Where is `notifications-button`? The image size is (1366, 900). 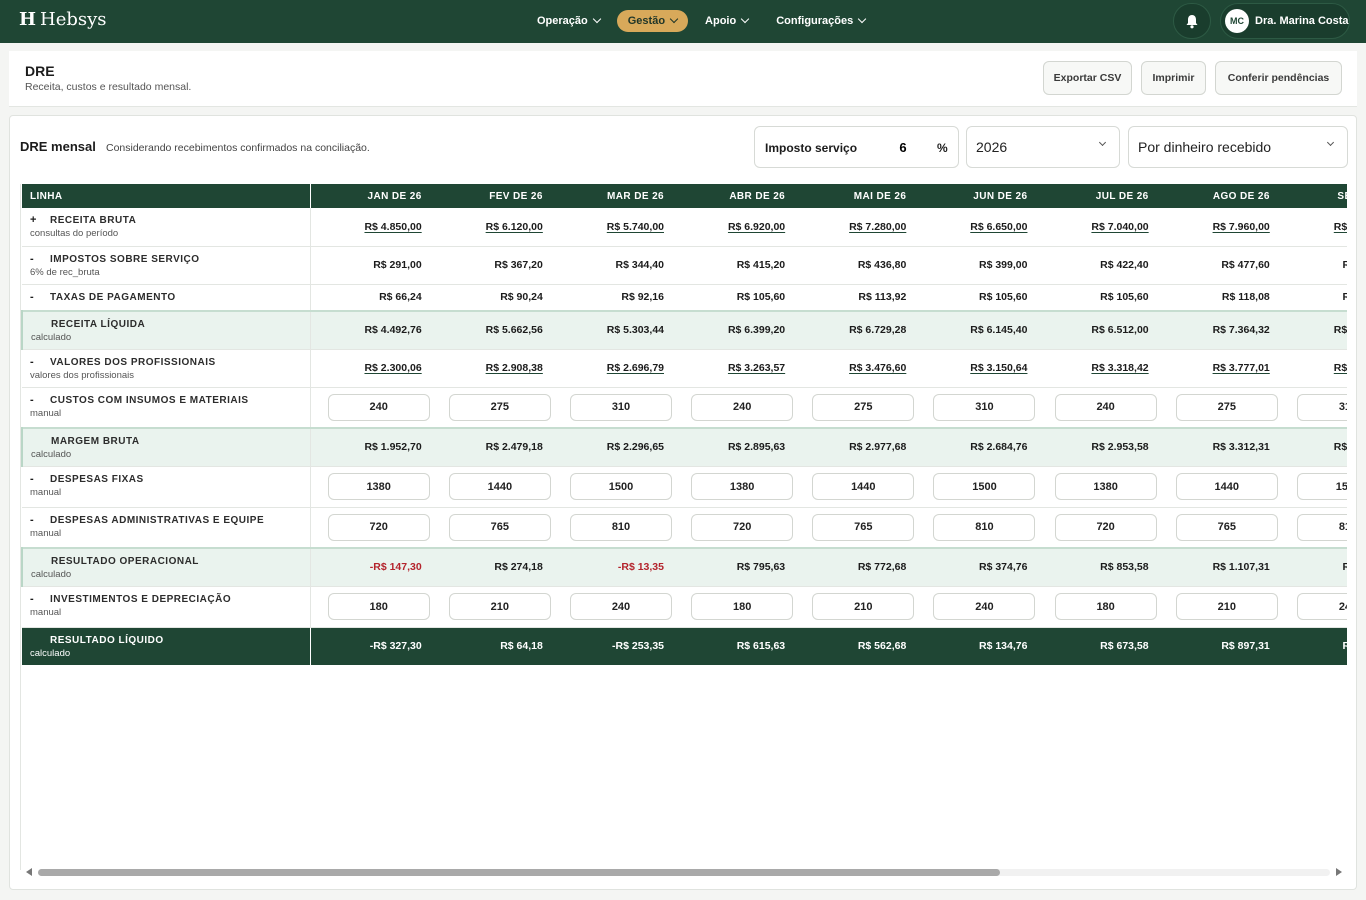
notifications-button is located at coordinates (1192, 21).